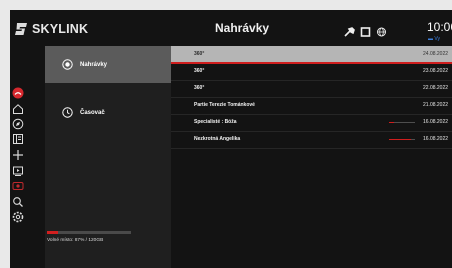  I want to click on menu-item-recordings: Nahrávky, so click(108, 64).